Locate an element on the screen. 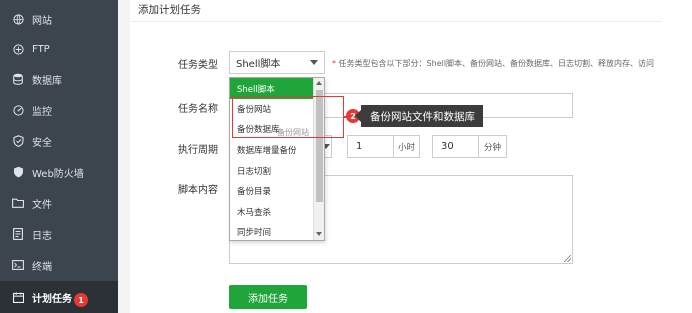 This screenshot has width=692, height=313. hour-input: 1 is located at coordinates (370, 146).